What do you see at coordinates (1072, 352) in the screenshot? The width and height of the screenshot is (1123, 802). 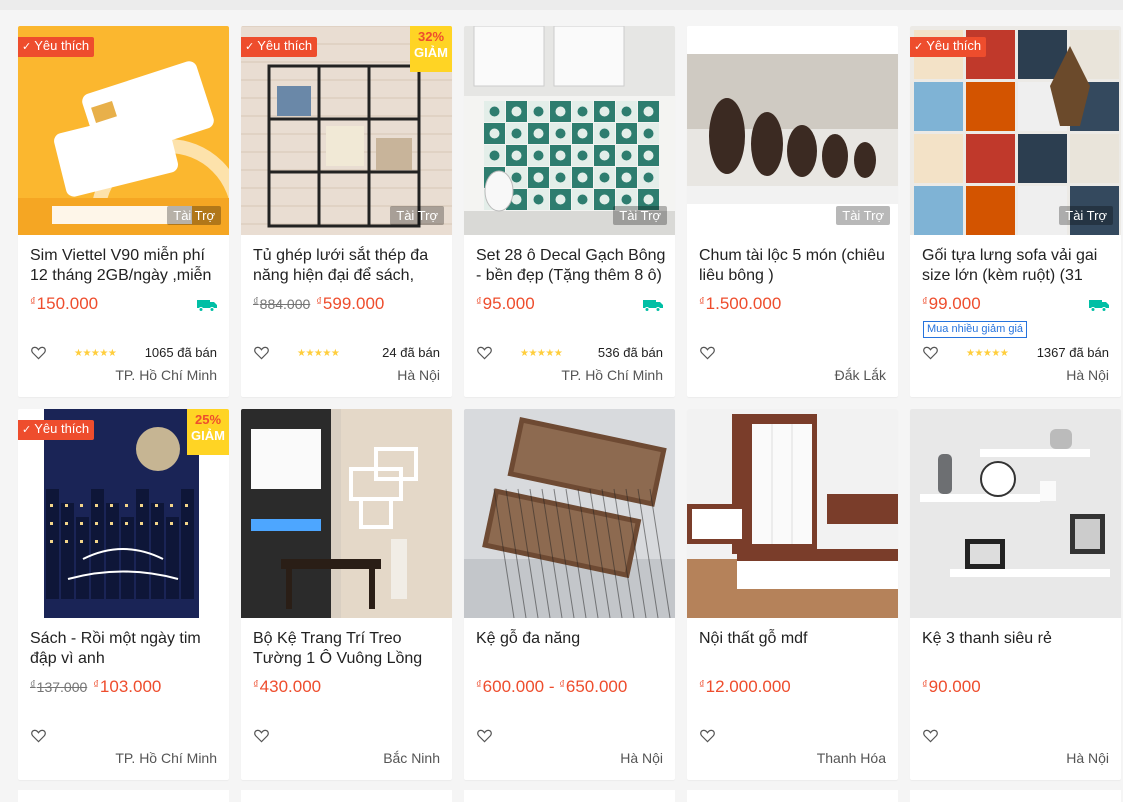 I see `sold-count: 1367 đã bán` at bounding box center [1072, 352].